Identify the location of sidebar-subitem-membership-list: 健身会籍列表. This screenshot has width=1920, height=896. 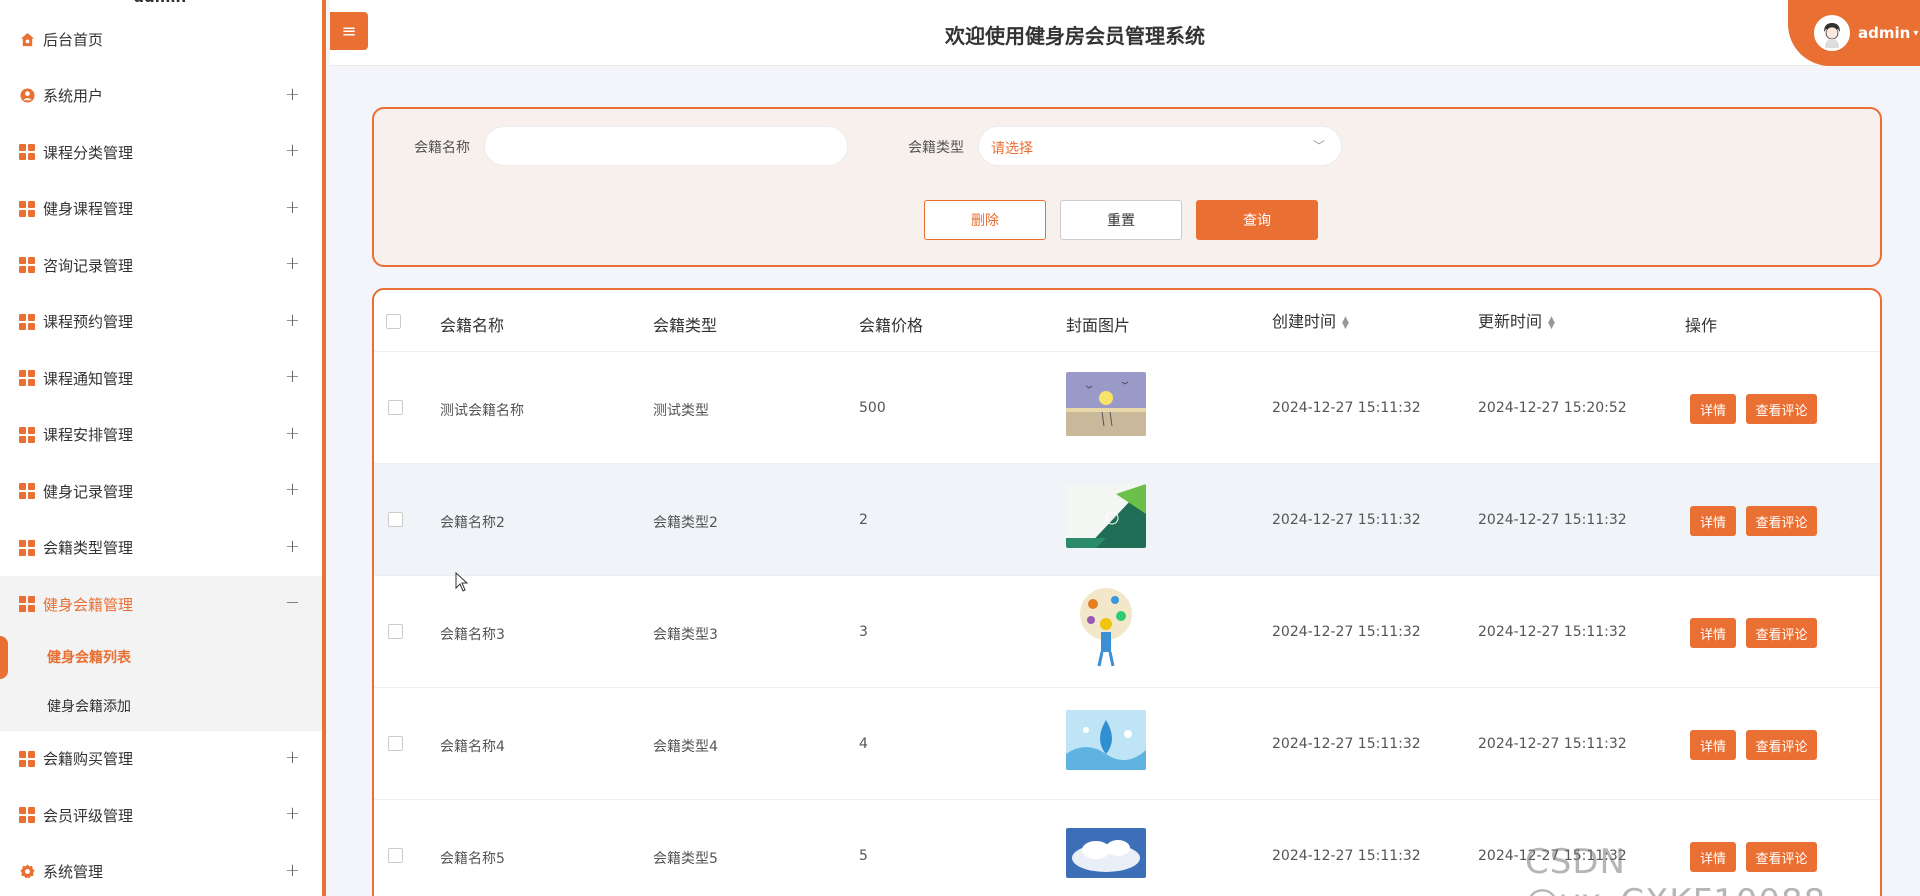
(161, 657).